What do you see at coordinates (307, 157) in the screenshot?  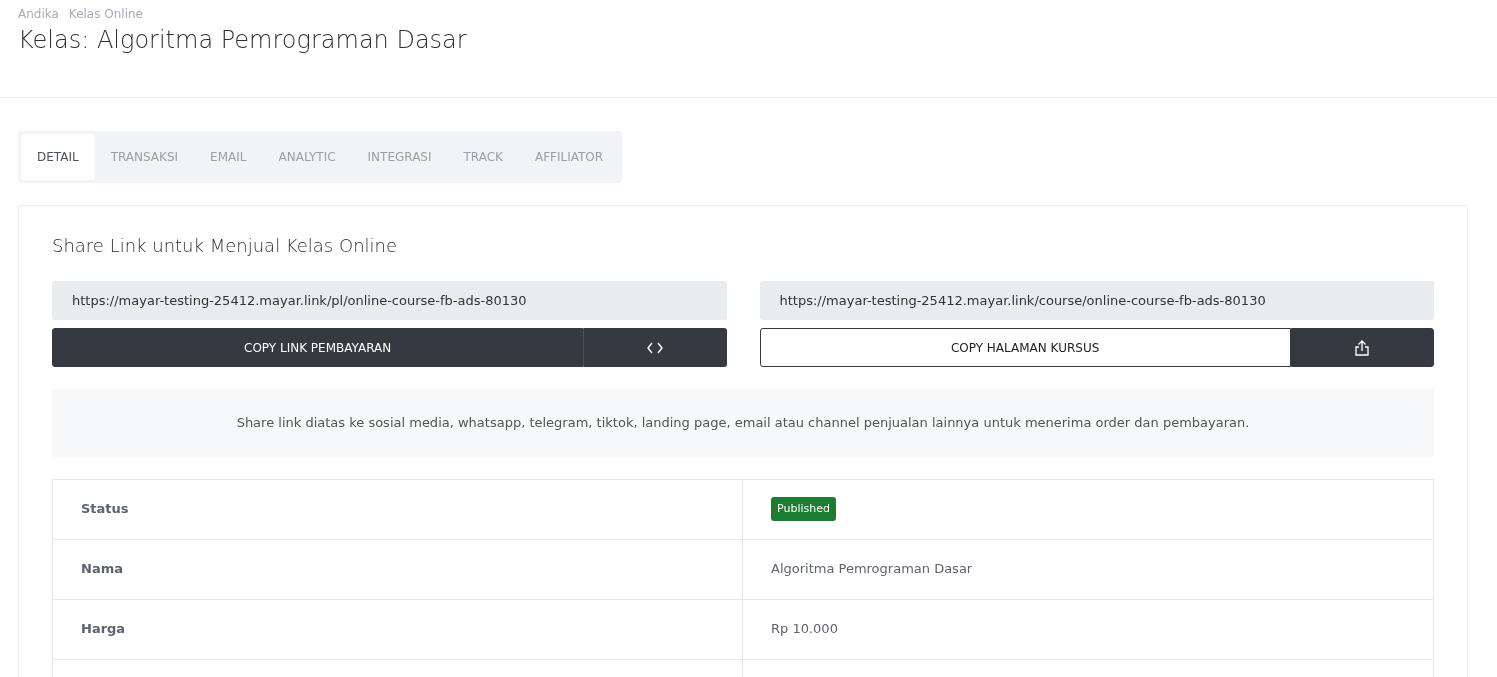 I see `tab: ANALYTIC` at bounding box center [307, 157].